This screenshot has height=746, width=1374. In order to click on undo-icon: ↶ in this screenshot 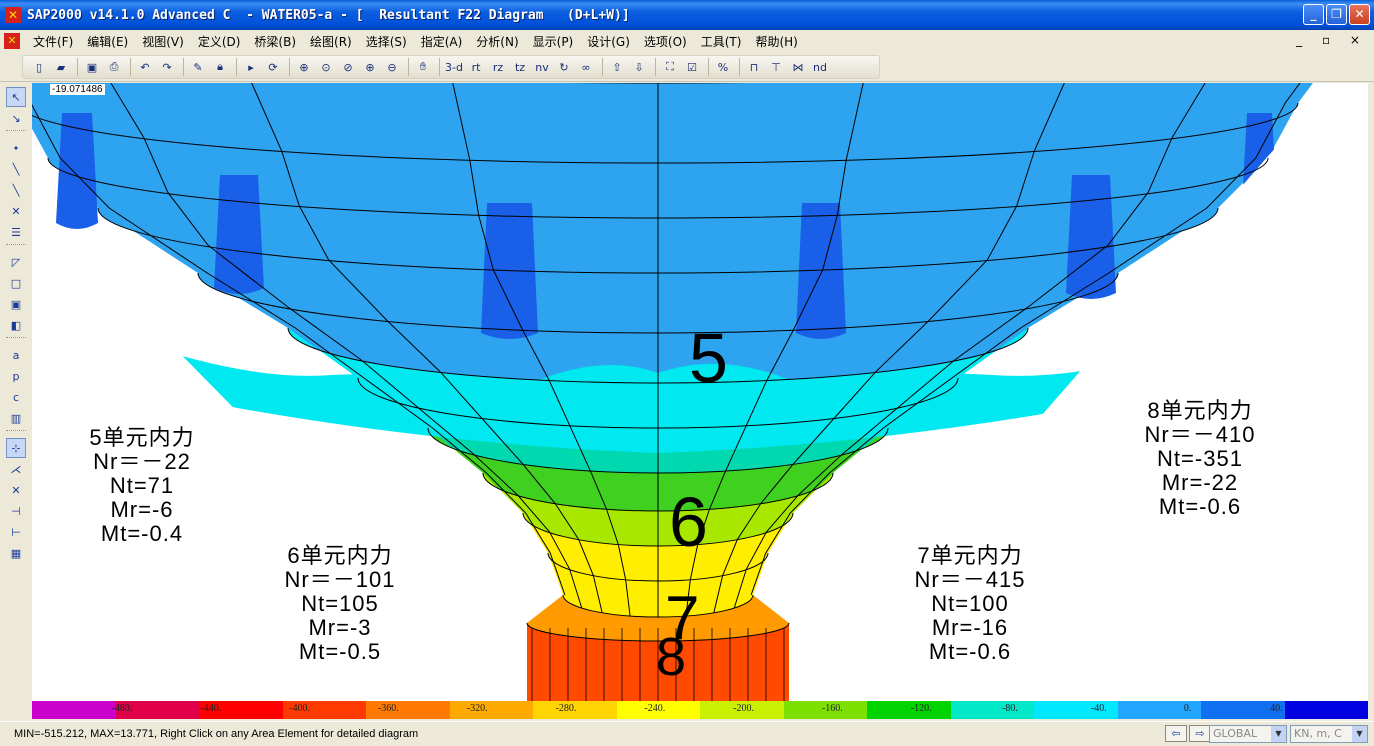, I will do `click(145, 67)`.